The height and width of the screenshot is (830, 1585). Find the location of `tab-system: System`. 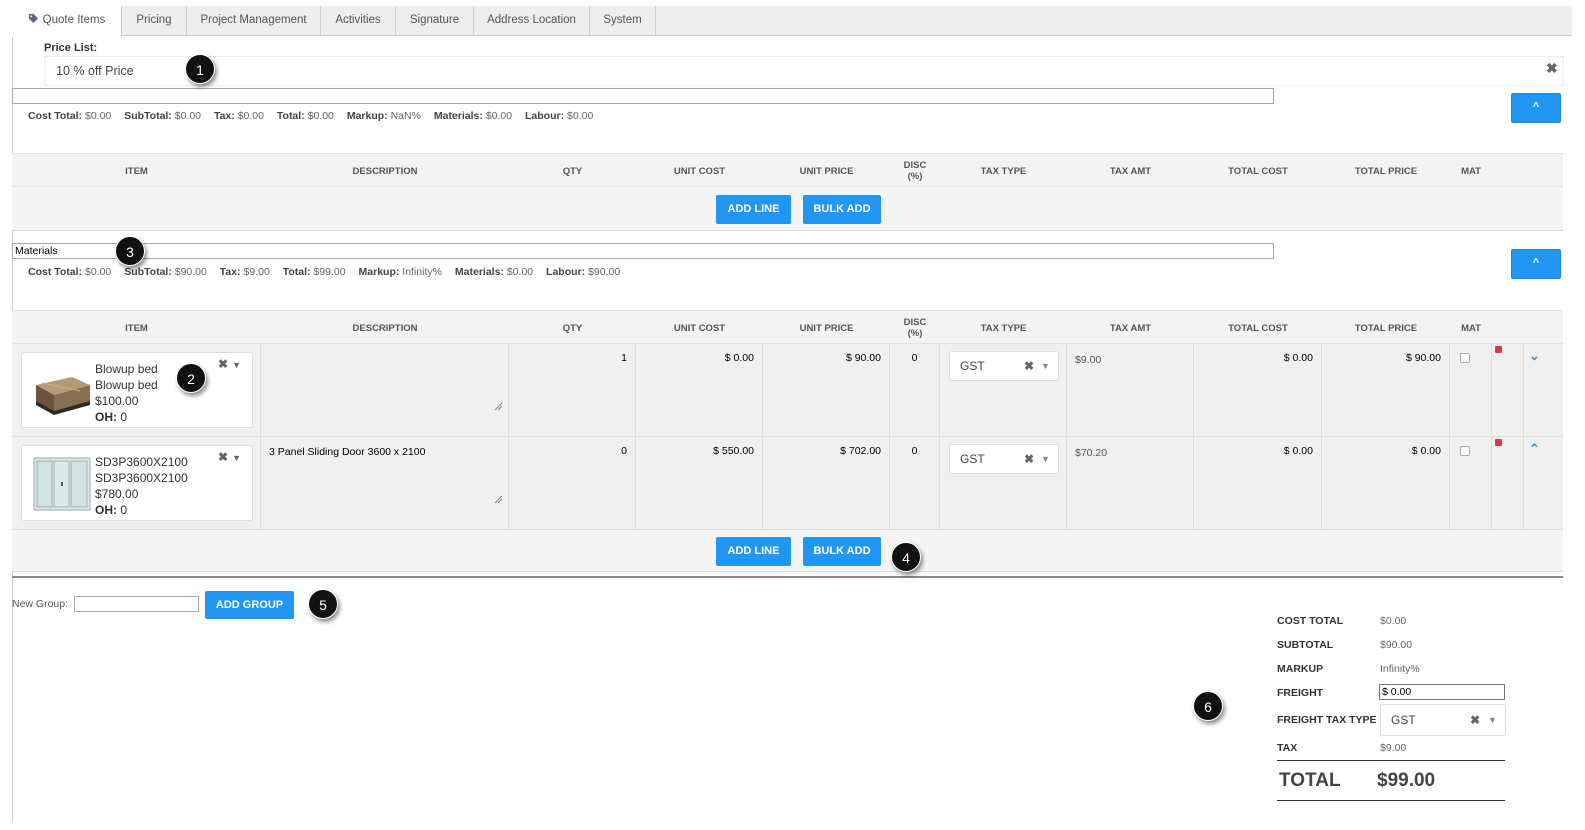

tab-system: System is located at coordinates (623, 21).